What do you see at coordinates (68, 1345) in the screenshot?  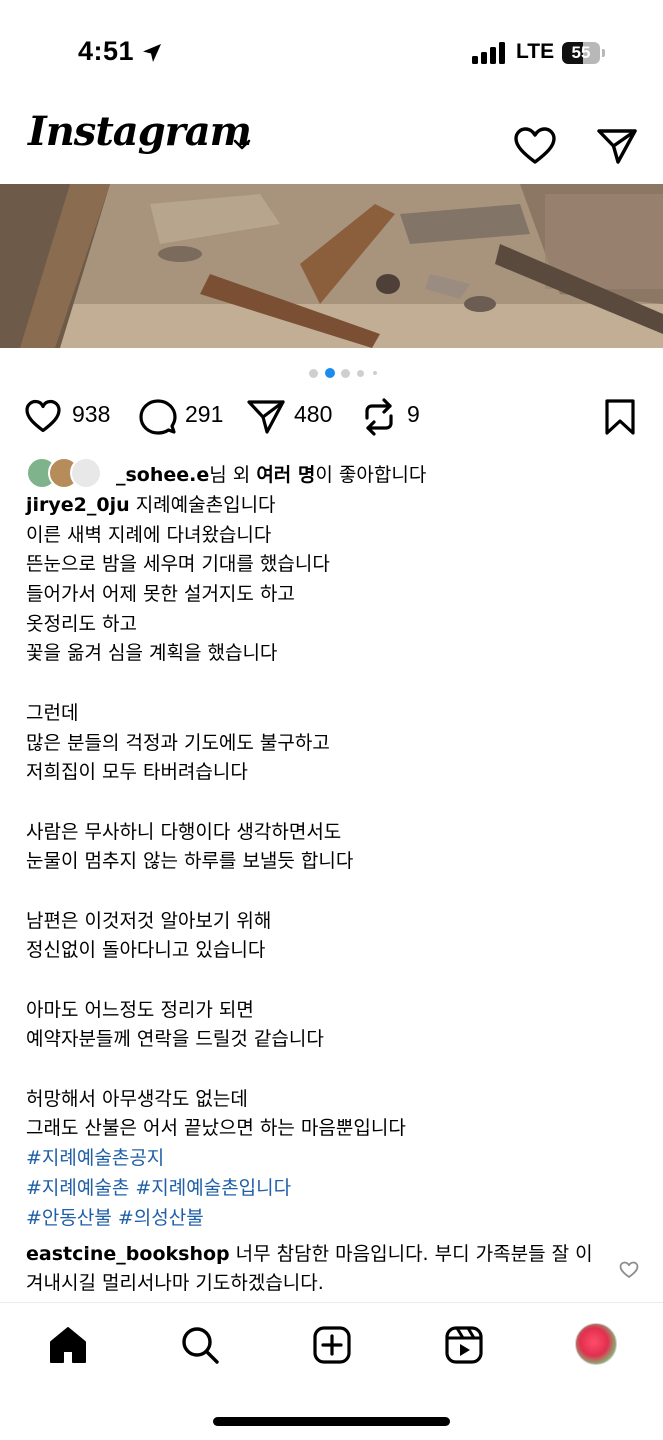 I see `home-icon` at bounding box center [68, 1345].